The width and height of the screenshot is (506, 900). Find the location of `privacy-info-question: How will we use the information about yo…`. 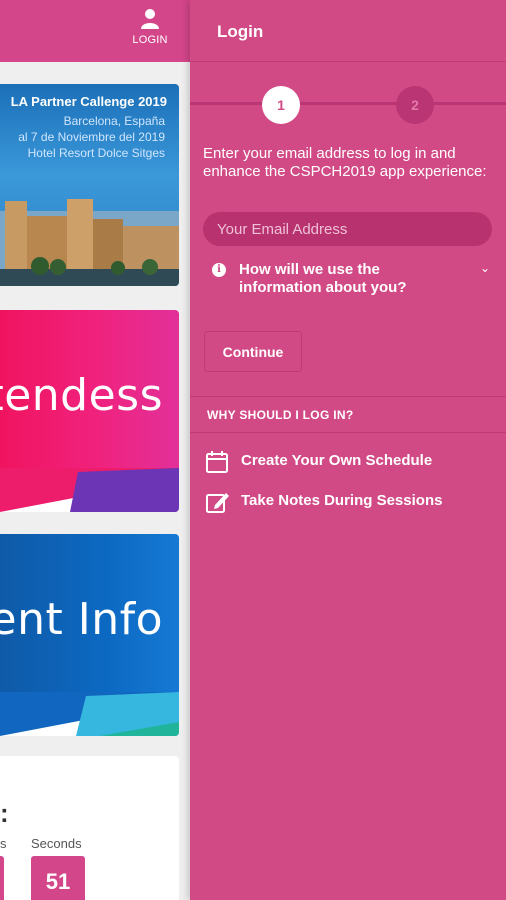

privacy-info-question: How will we use the information about yo… is located at coordinates (323, 278).